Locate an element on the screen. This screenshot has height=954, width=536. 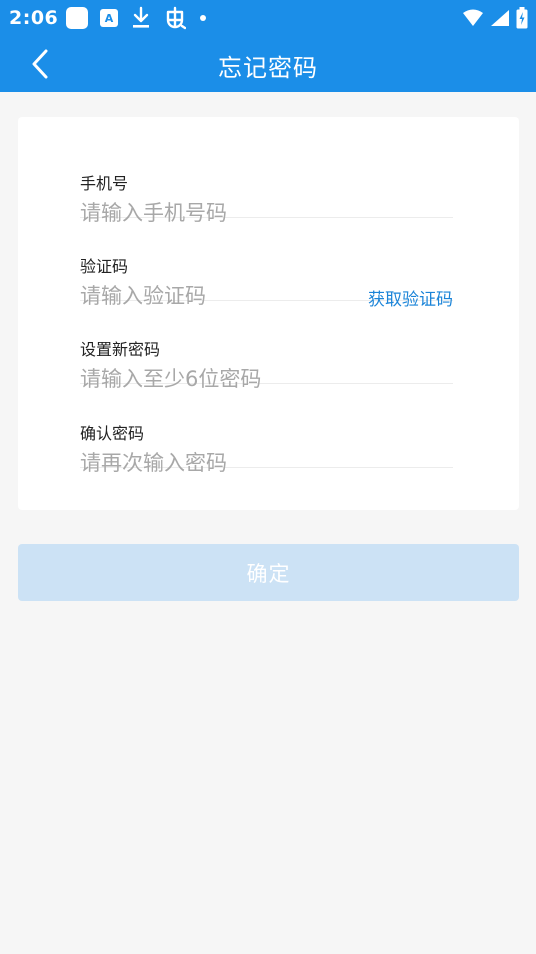
notification-icons: A is located at coordinates (136, 18).